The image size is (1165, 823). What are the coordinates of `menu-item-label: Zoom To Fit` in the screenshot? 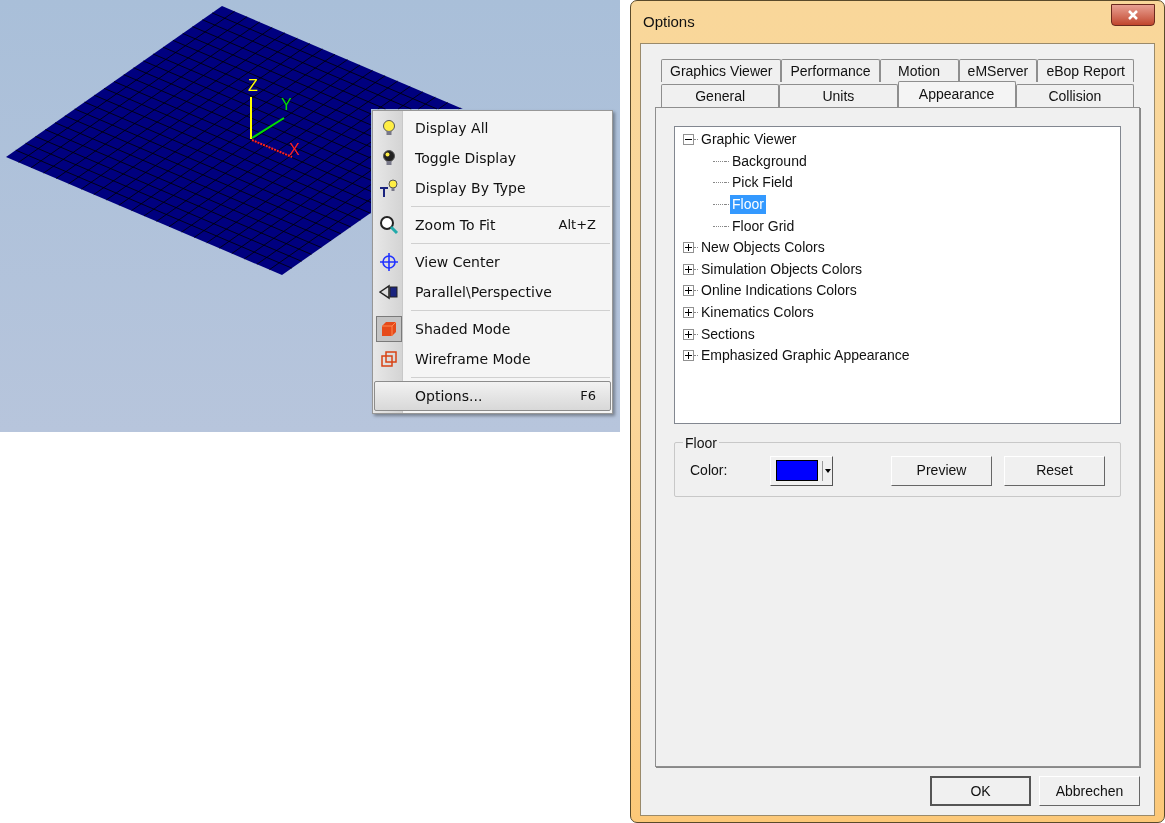 It's located at (456, 225).